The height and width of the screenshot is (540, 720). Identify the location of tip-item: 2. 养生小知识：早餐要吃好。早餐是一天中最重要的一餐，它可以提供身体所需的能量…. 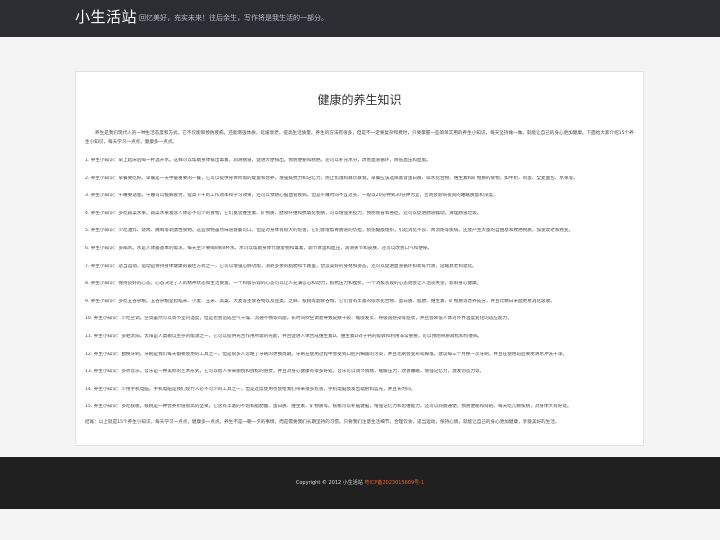
(331, 178).